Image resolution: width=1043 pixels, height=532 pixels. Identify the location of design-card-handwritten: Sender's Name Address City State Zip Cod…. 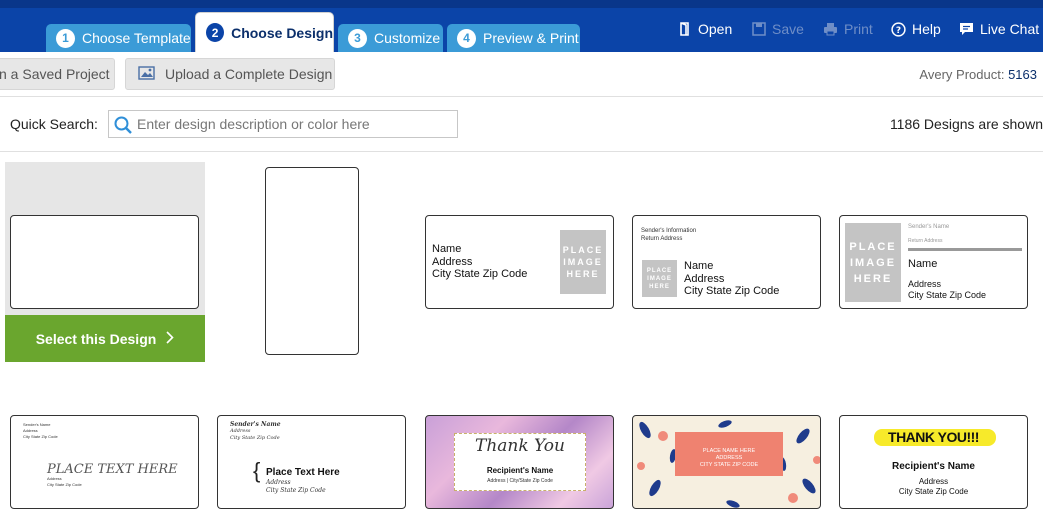
(104, 462).